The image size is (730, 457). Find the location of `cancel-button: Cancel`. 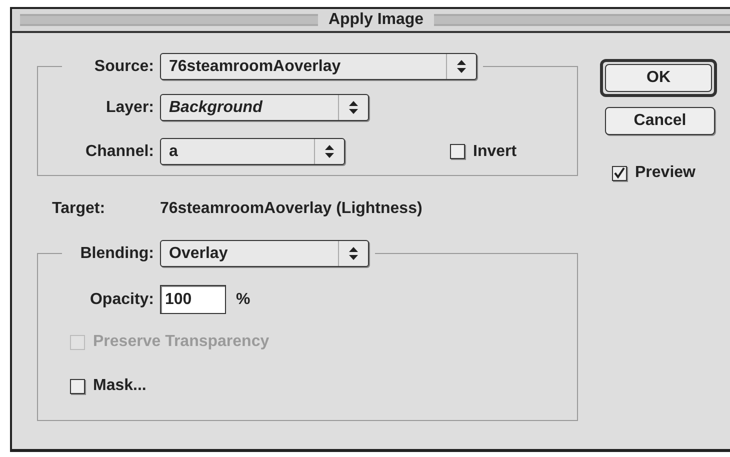

cancel-button: Cancel is located at coordinates (660, 121).